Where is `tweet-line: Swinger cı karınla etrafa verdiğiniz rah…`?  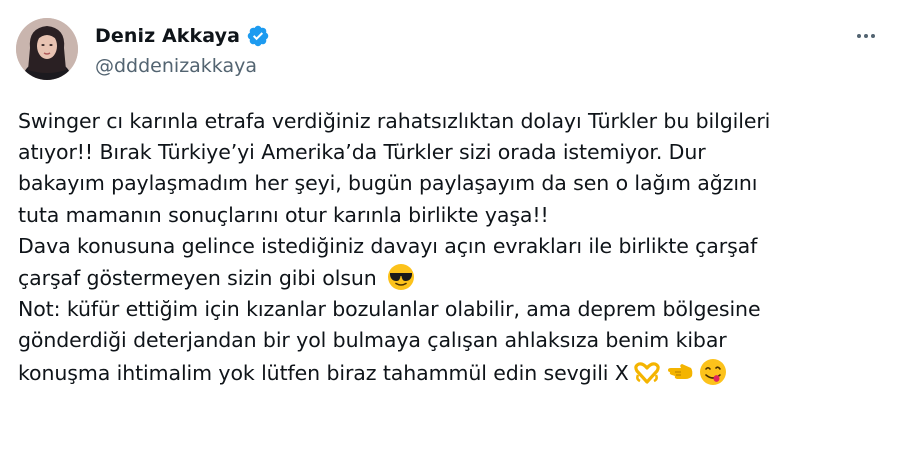
tweet-line: Swinger cı karınla etrafa verdiğiniz rah… is located at coordinates (394, 121).